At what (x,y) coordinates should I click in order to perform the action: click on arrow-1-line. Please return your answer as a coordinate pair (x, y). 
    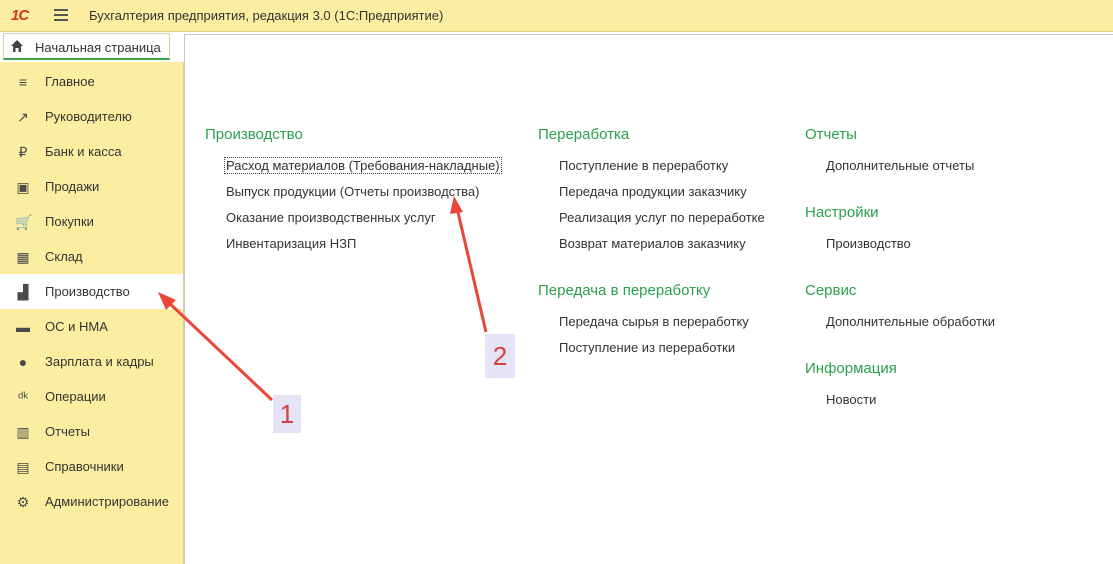
    Looking at the image, I should click on (219, 350).